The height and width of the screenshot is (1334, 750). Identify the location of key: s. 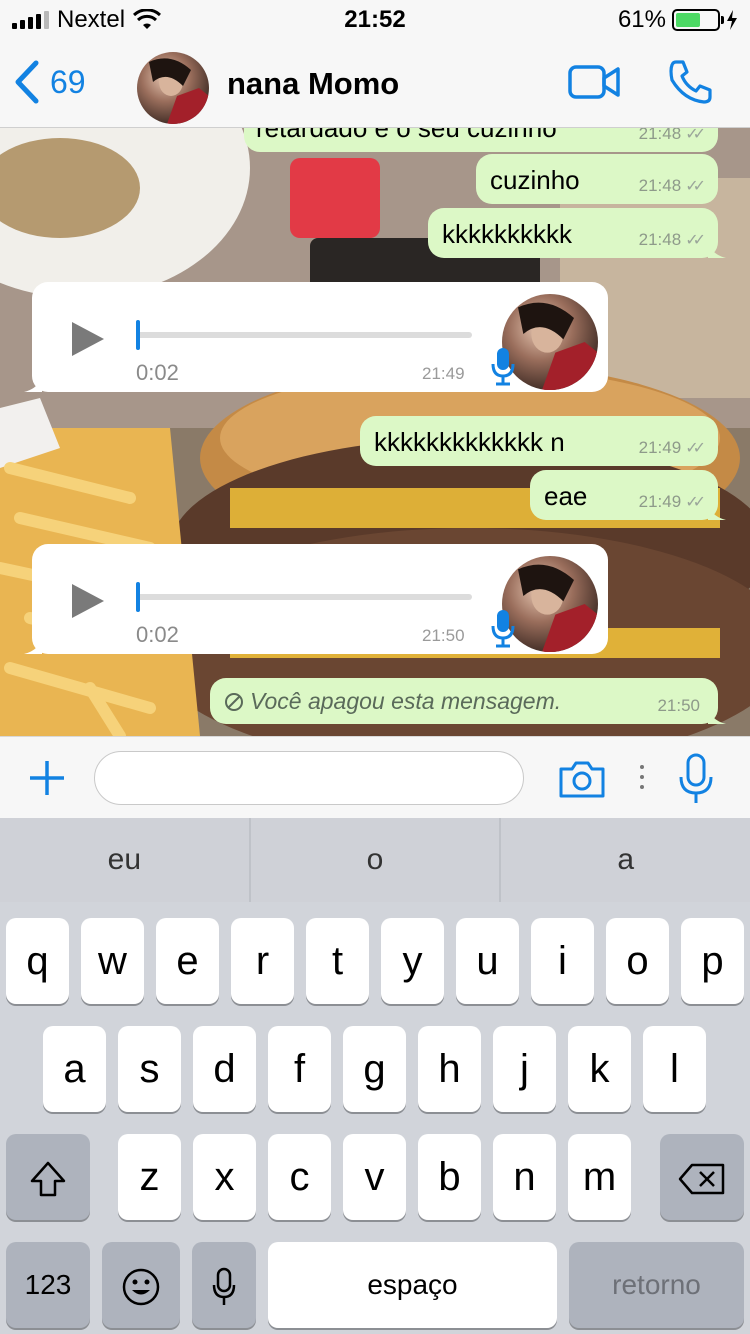
(149, 1069).